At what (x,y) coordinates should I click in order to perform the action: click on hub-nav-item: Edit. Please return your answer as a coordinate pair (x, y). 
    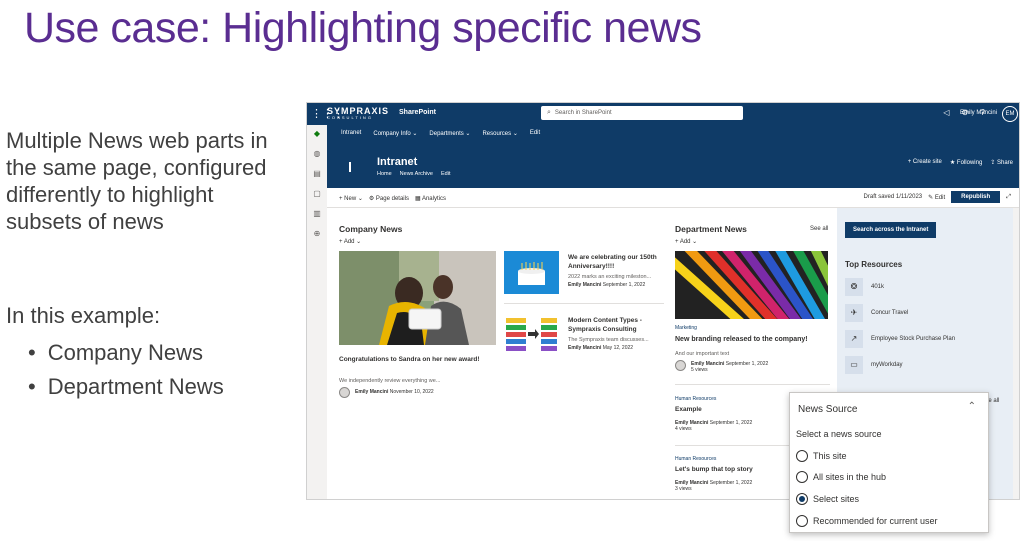
    Looking at the image, I should click on (535, 134).